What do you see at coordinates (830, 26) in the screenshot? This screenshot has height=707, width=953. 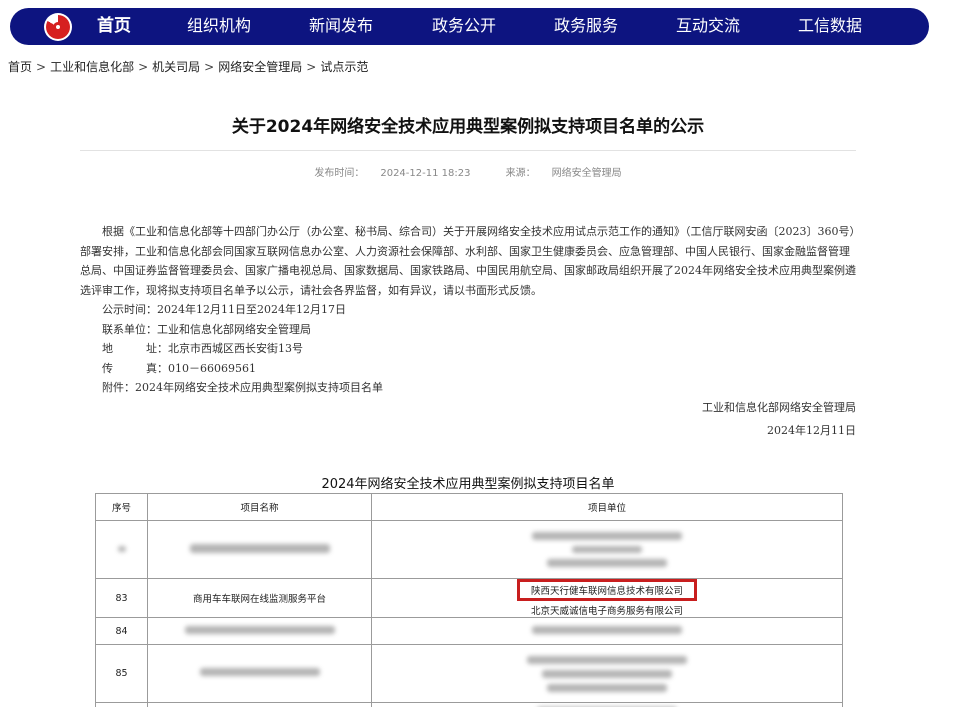 I see `nav-item-data: 工信数据` at bounding box center [830, 26].